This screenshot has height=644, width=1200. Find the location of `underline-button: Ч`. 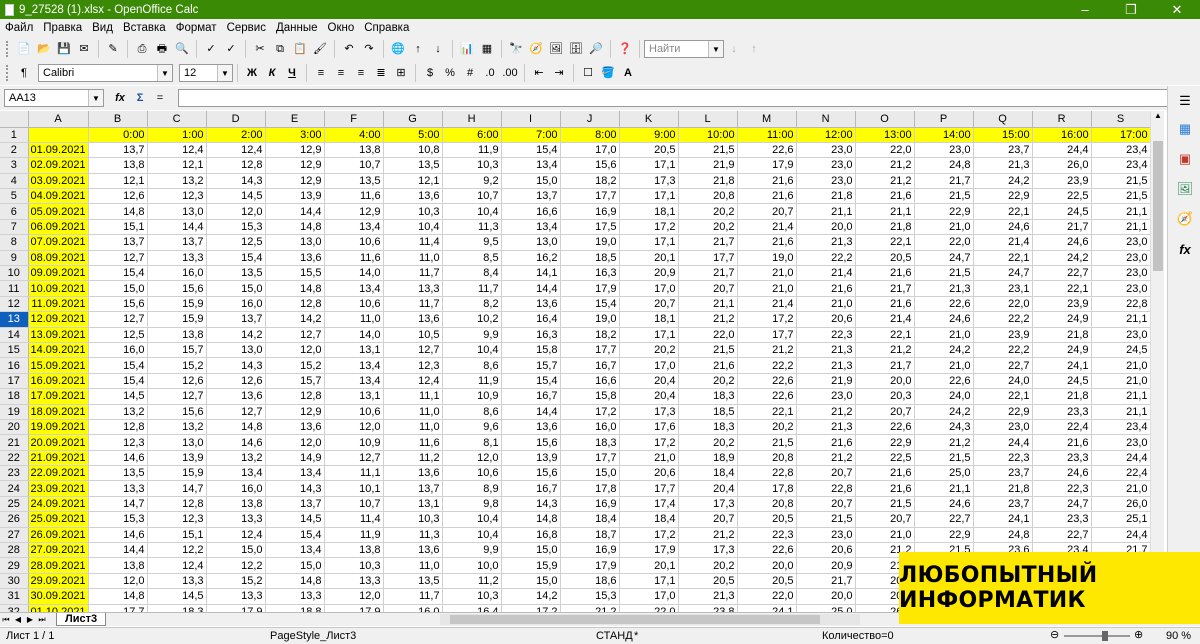

underline-button: Ч is located at coordinates (292, 73).